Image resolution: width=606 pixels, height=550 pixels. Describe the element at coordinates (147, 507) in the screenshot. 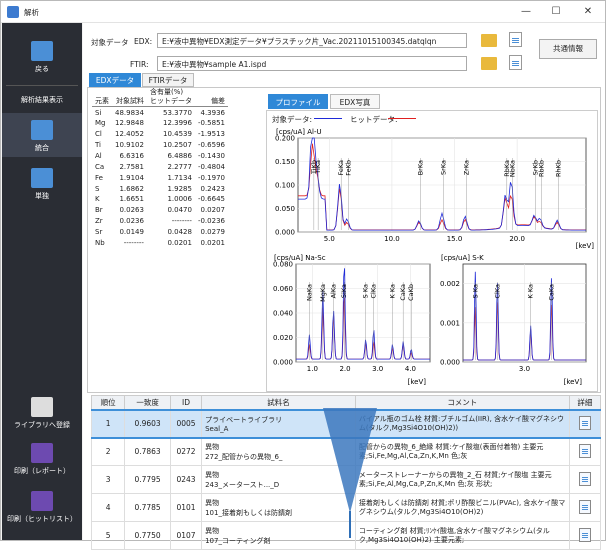

I see `match-cell: 0.7785` at that location.